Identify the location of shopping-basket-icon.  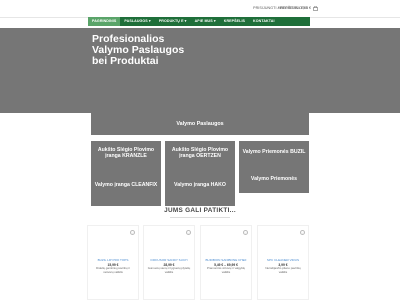
(315, 8).